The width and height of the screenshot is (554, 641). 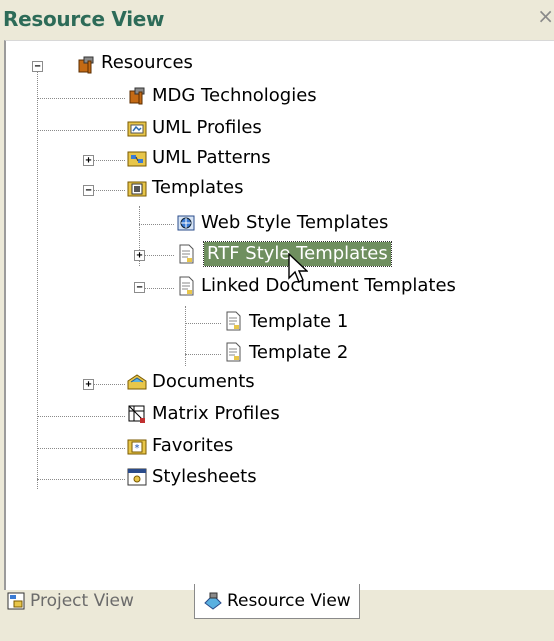 What do you see at coordinates (186, 254) in the screenshot?
I see `rtf-document-icon` at bounding box center [186, 254].